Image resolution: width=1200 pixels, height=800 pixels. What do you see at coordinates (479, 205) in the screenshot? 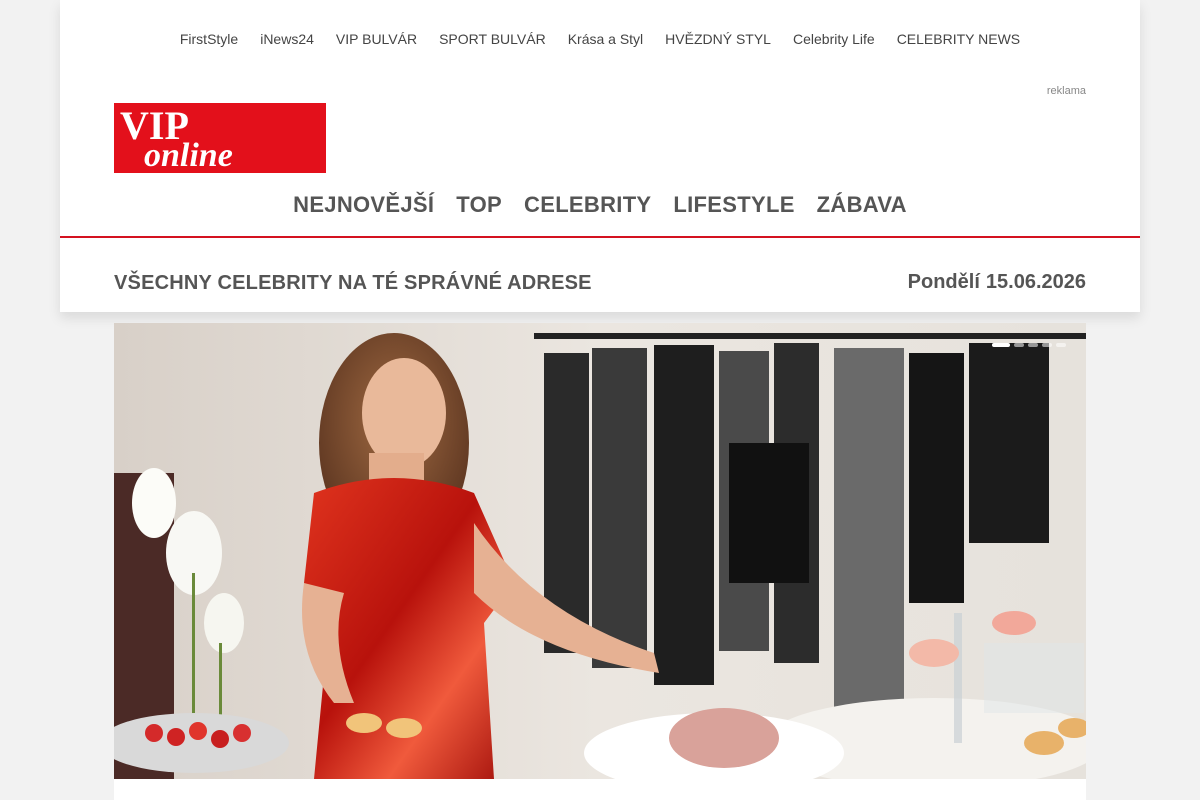
I see `nav-item-top: TOP` at bounding box center [479, 205].